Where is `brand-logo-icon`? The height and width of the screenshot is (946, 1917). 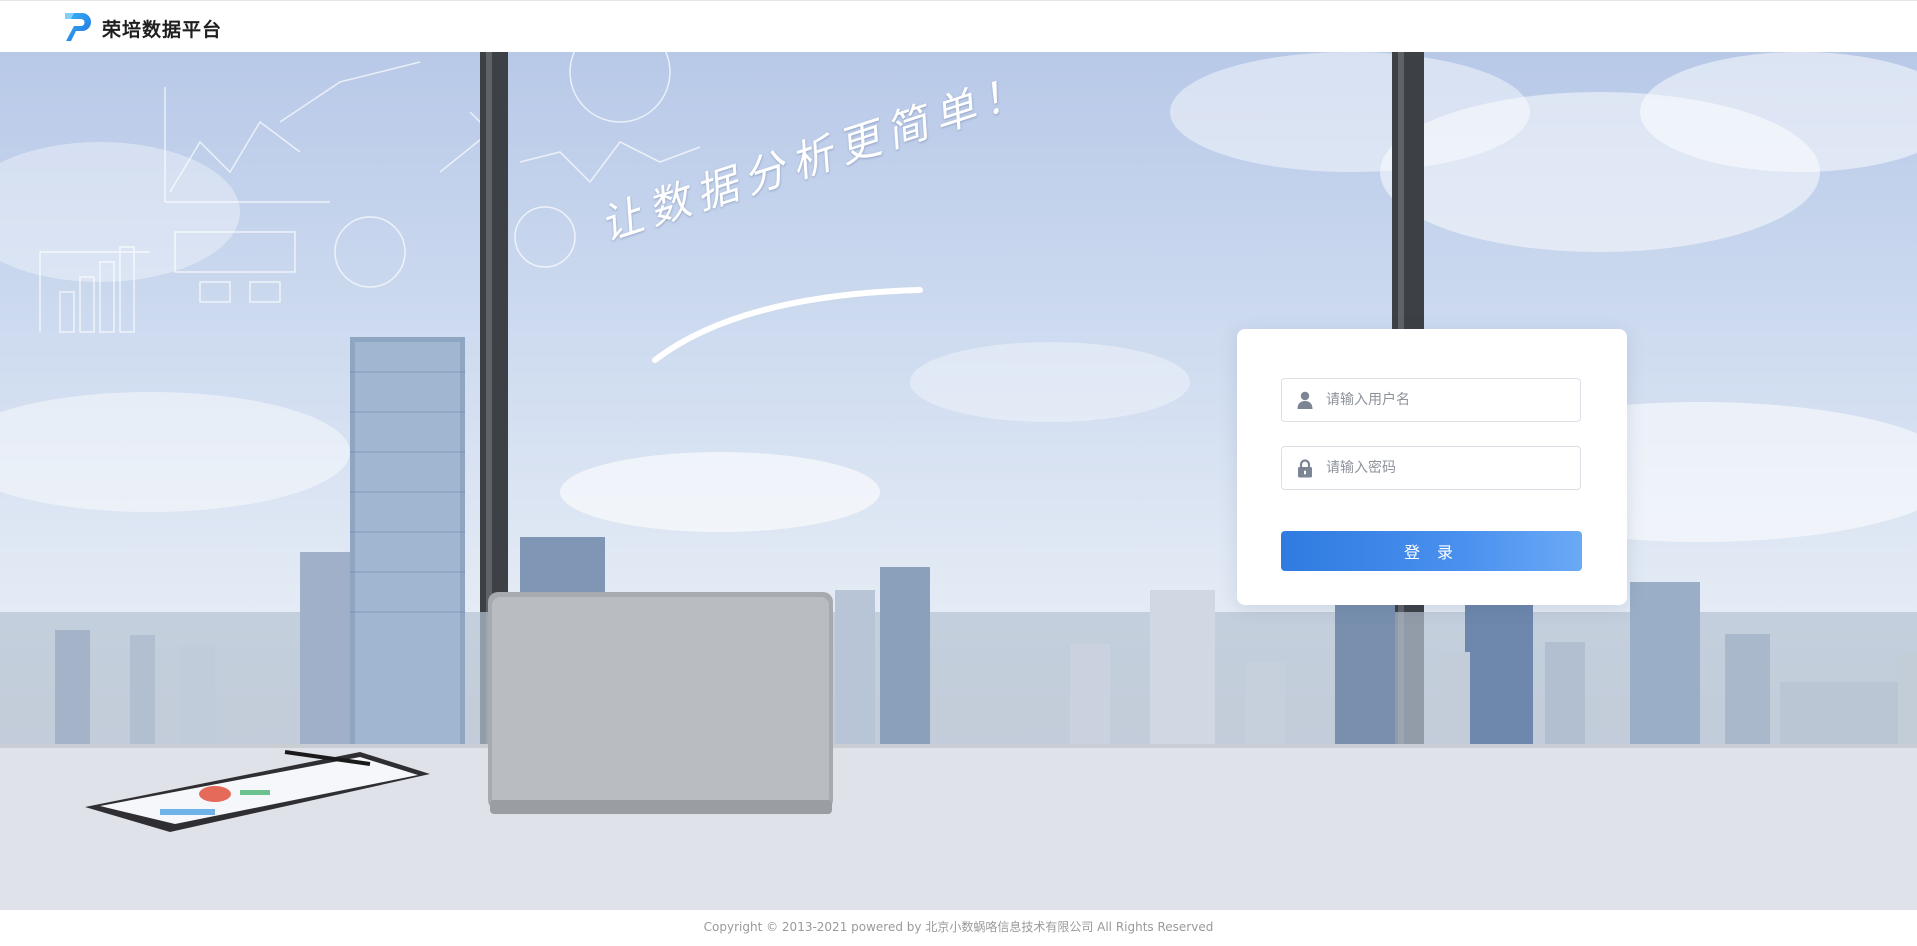 brand-logo-icon is located at coordinates (78, 27).